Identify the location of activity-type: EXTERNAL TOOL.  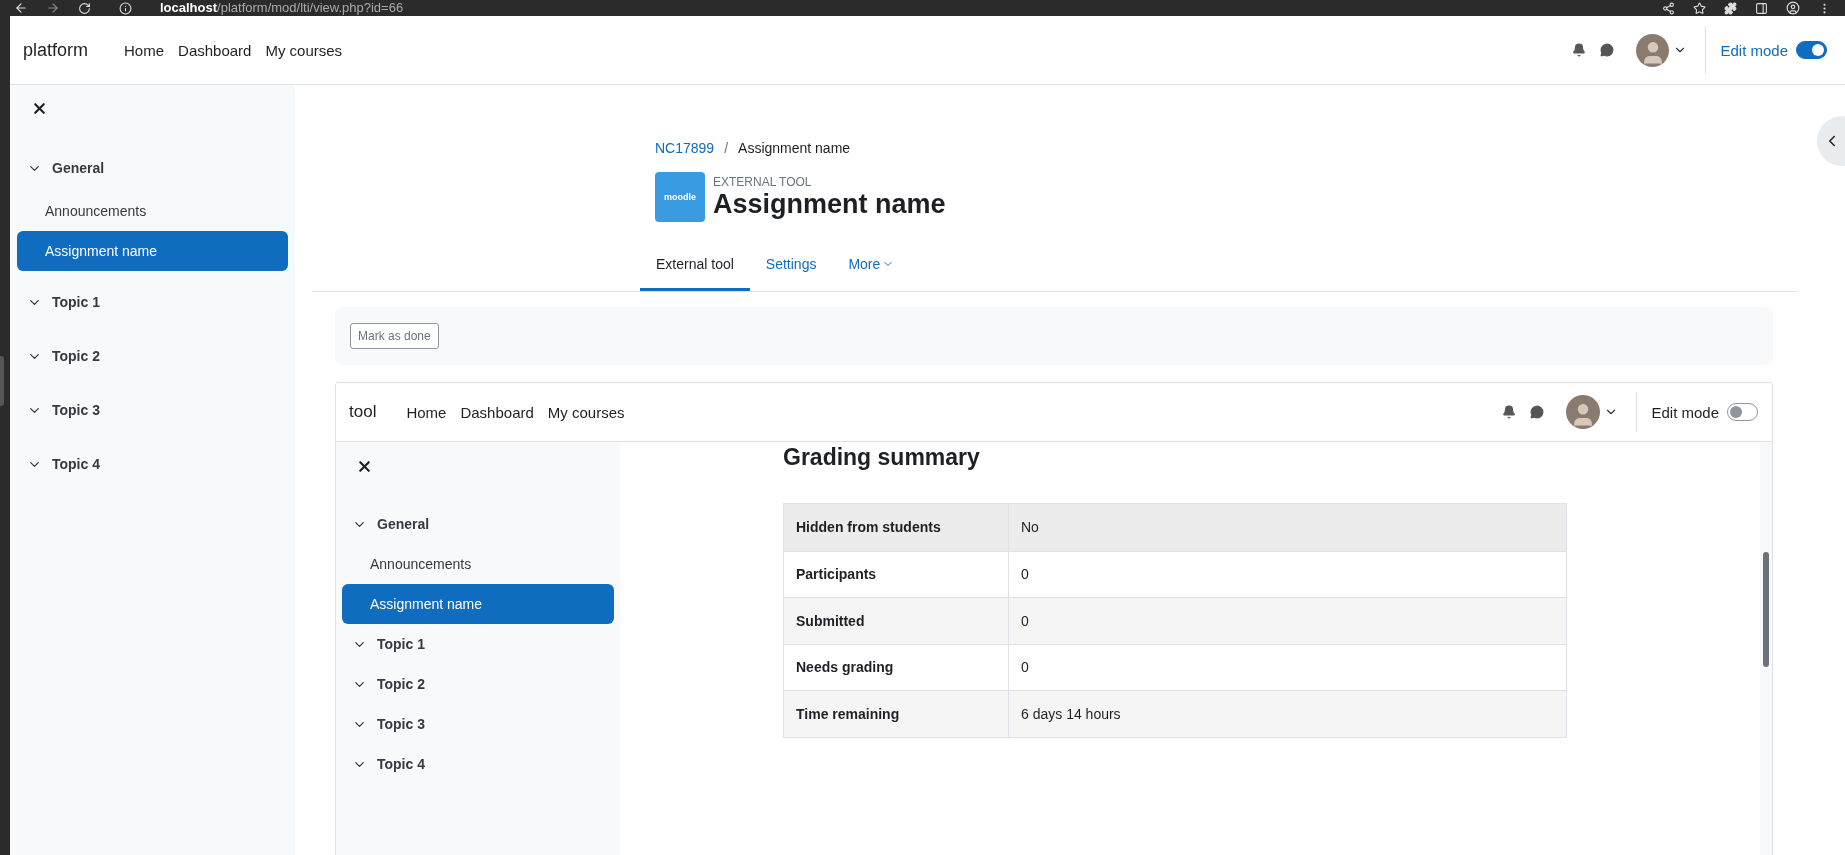
(763, 182).